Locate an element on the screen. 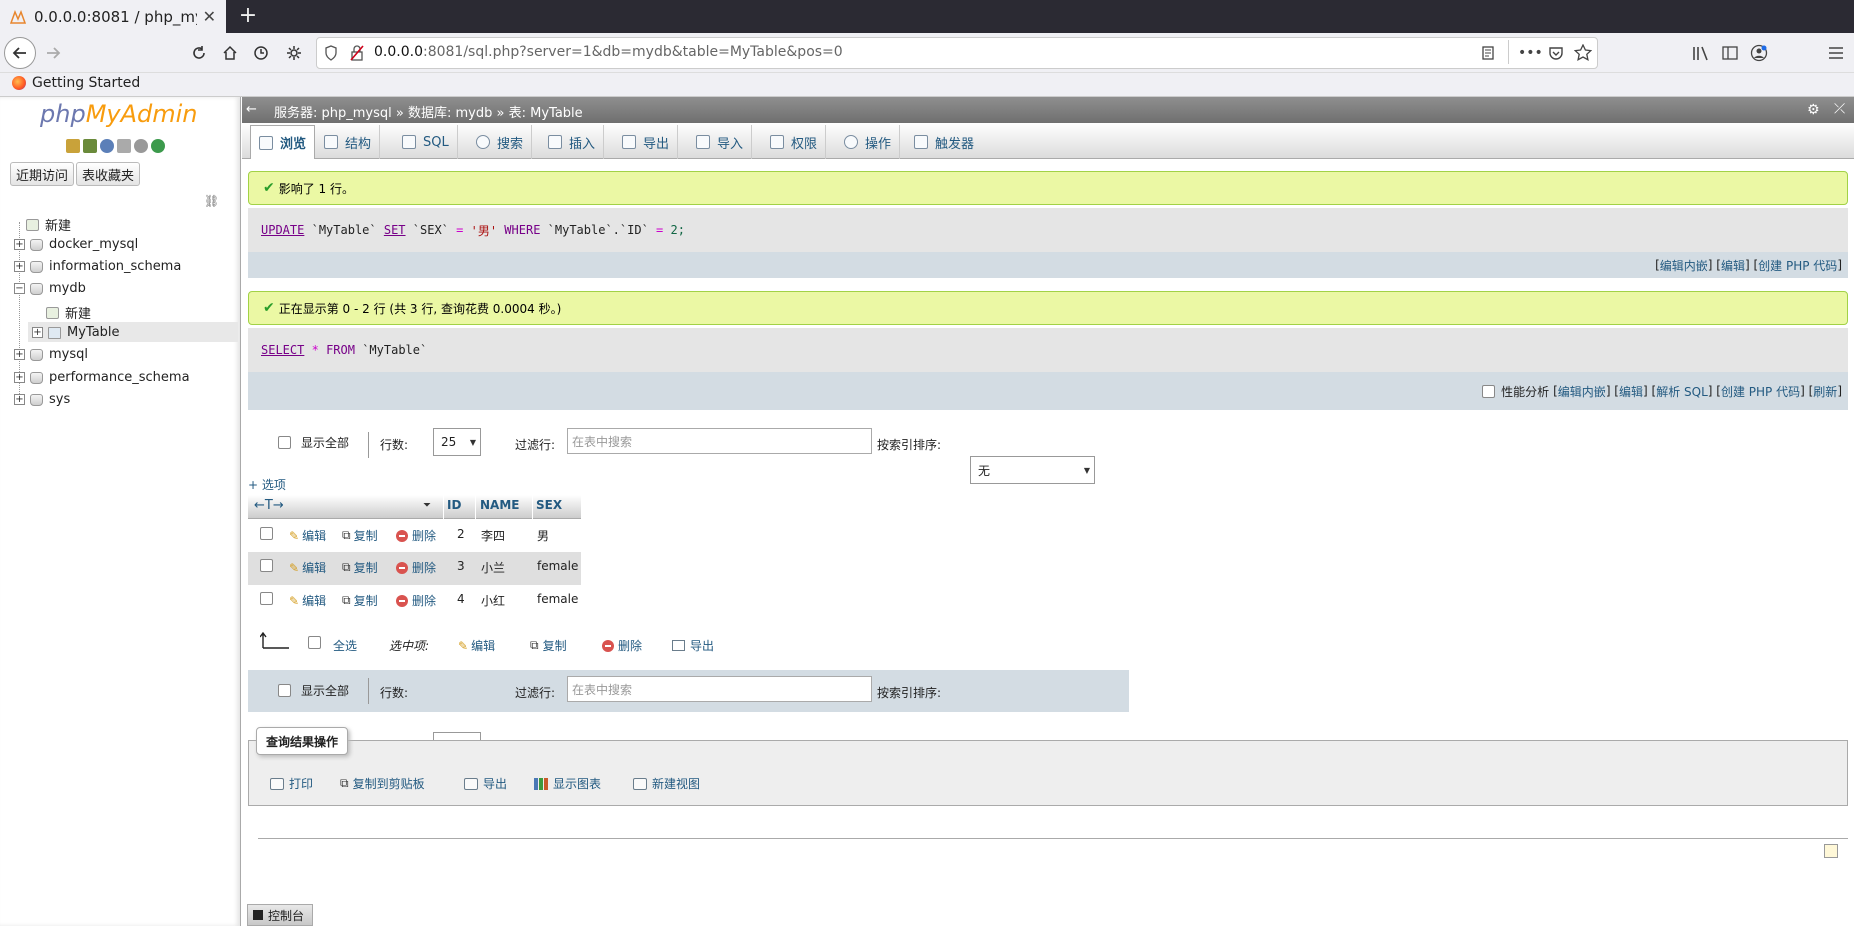  check-all-label: 全选 is located at coordinates (345, 645).